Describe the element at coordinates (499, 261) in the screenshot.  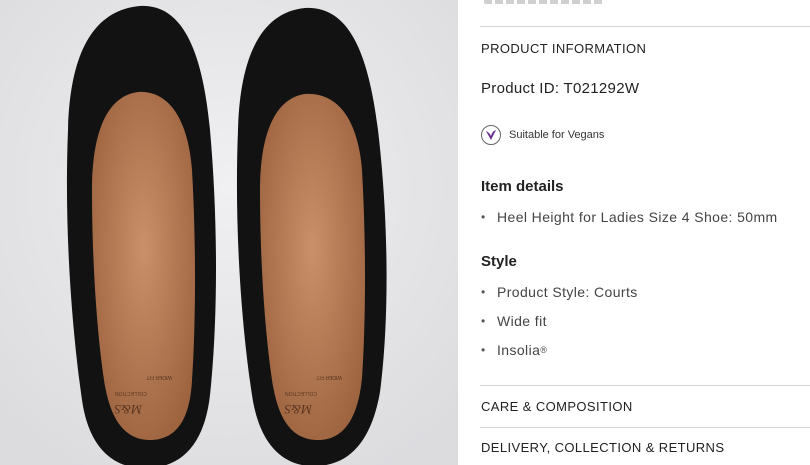
I see `style-heading: Style` at that location.